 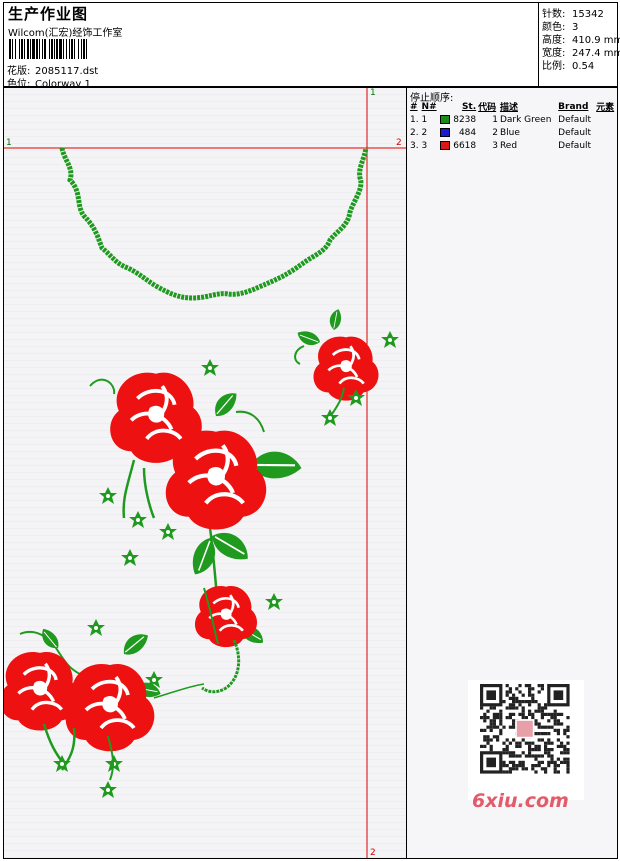 What do you see at coordinates (606, 119) in the screenshot?
I see `row-element` at bounding box center [606, 119].